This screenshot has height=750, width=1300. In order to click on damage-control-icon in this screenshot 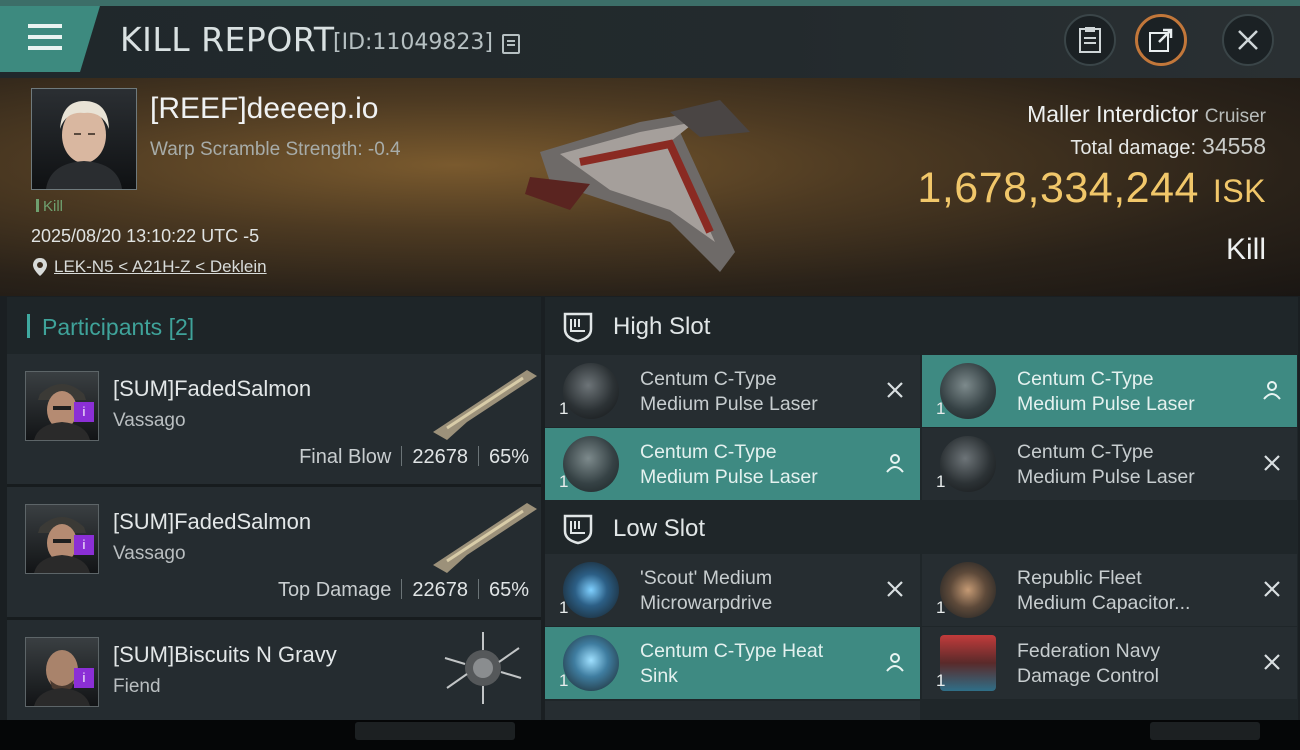, I will do `click(968, 663)`.